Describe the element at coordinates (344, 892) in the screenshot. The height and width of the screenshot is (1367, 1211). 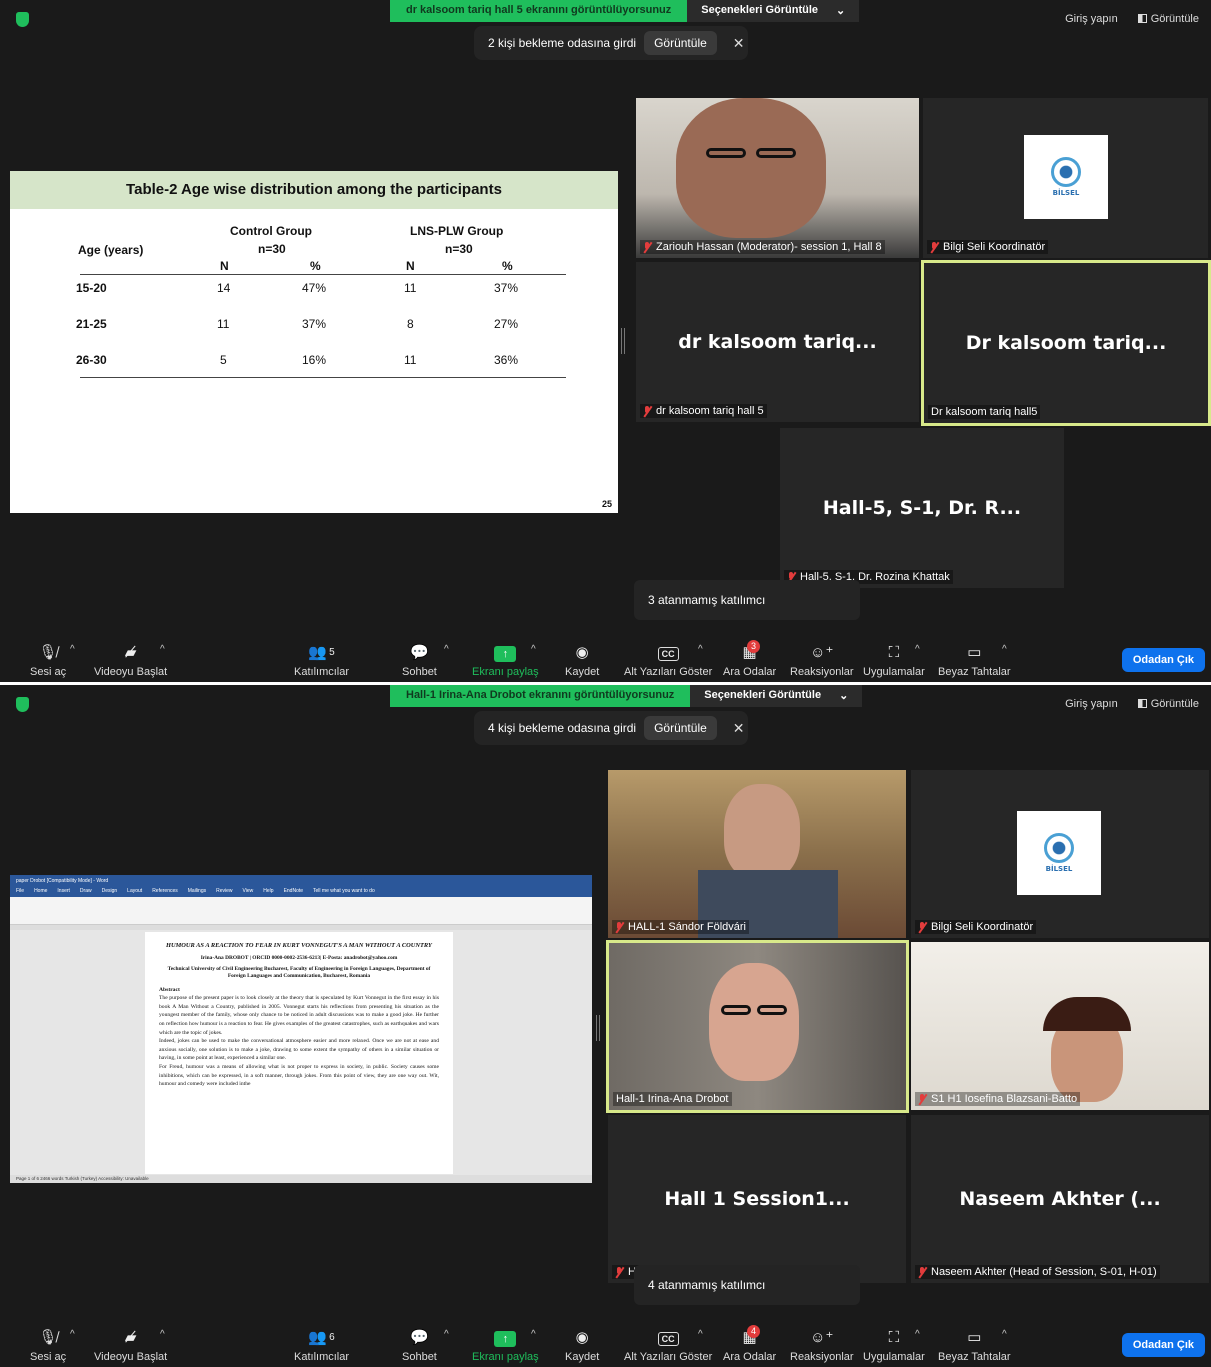
I see `ribbon-search: Tell me what you want to do` at that location.